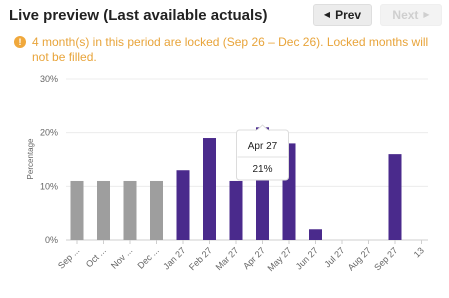 The height and width of the screenshot is (298, 449). I want to click on y-tick-label: 30%, so click(49, 79).